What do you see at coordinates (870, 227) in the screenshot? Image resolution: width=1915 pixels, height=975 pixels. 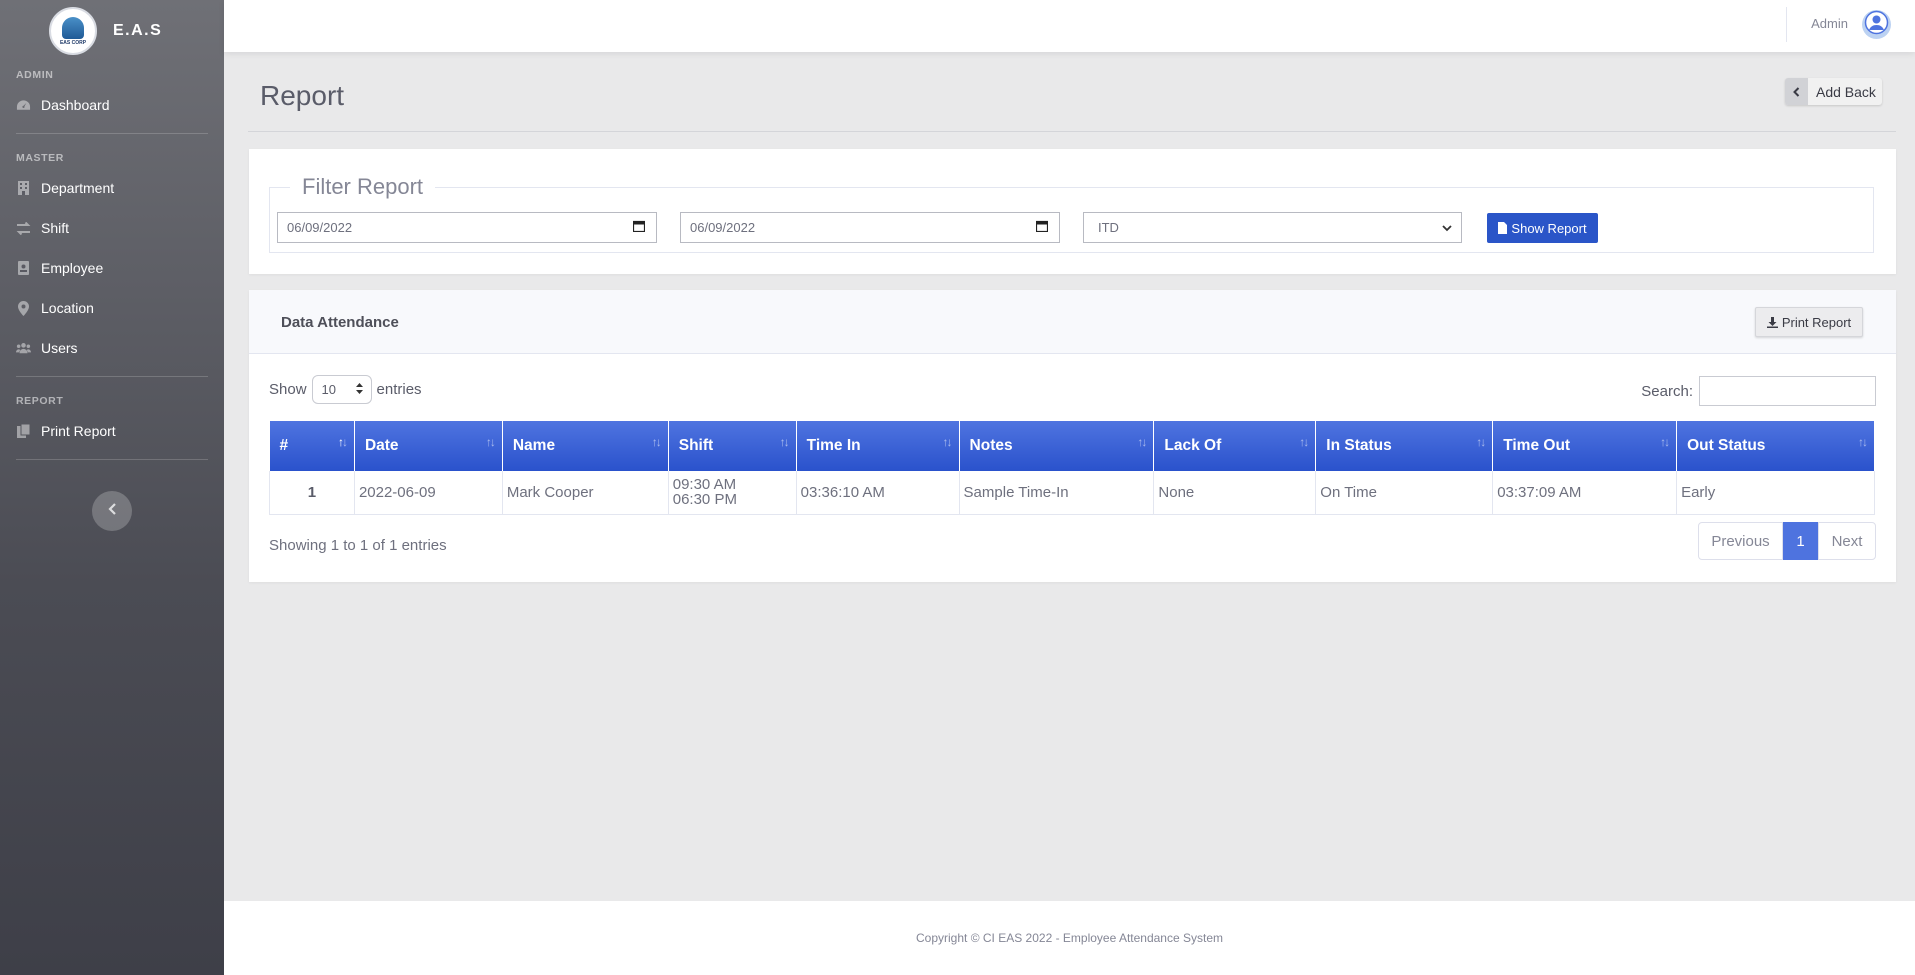 I see `date-to-input: 06/09/2022` at bounding box center [870, 227].